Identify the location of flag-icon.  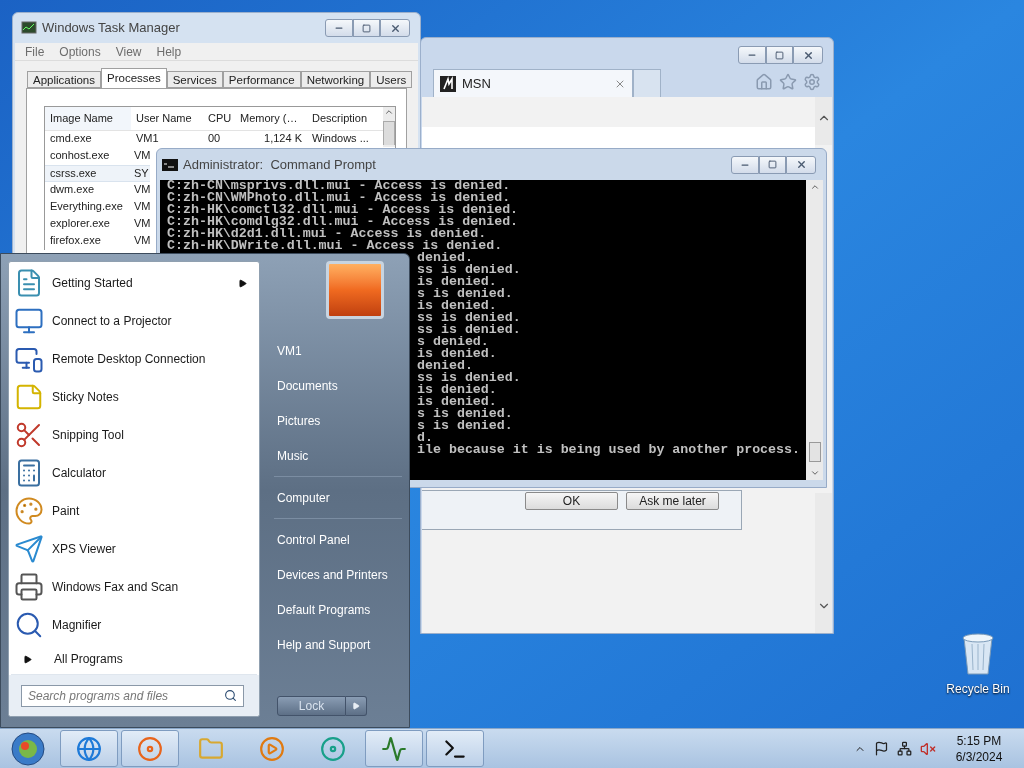
(881, 748).